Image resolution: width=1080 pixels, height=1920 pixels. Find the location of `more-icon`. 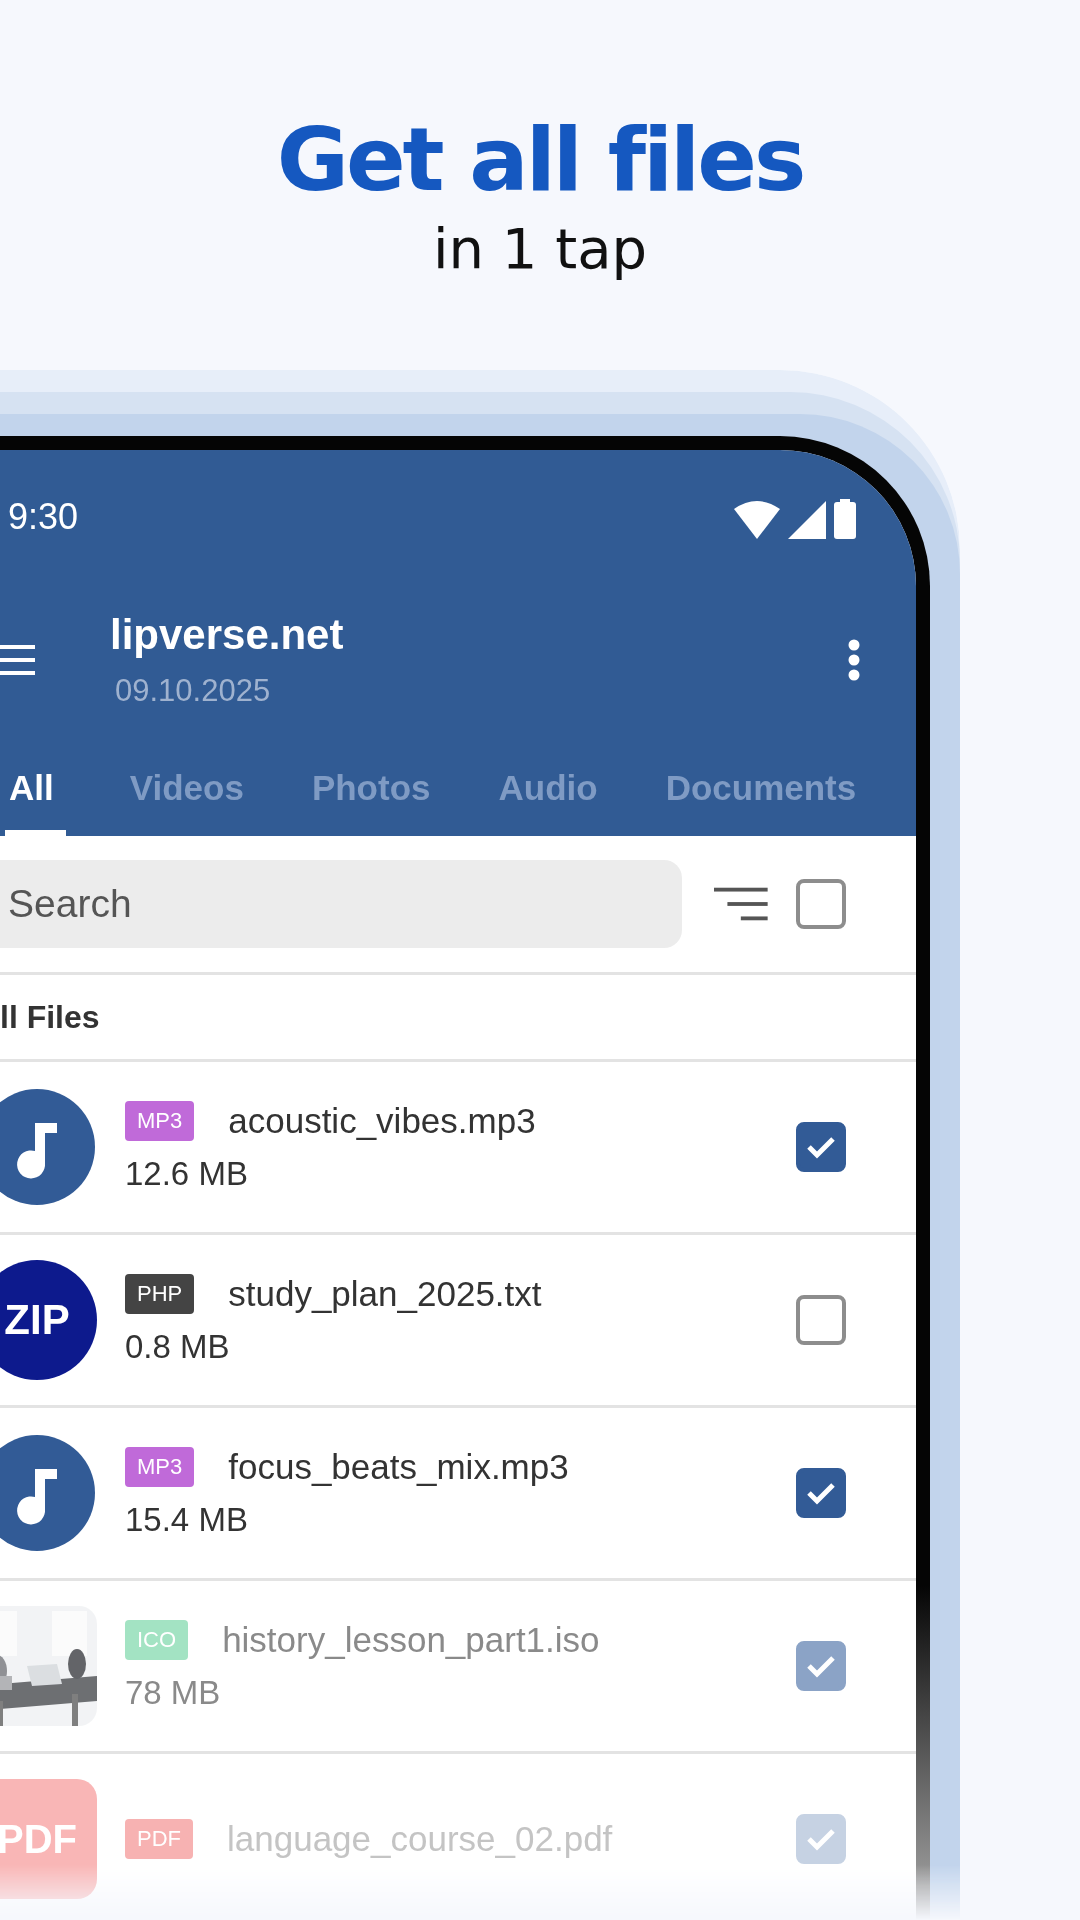

more-icon is located at coordinates (854, 660).